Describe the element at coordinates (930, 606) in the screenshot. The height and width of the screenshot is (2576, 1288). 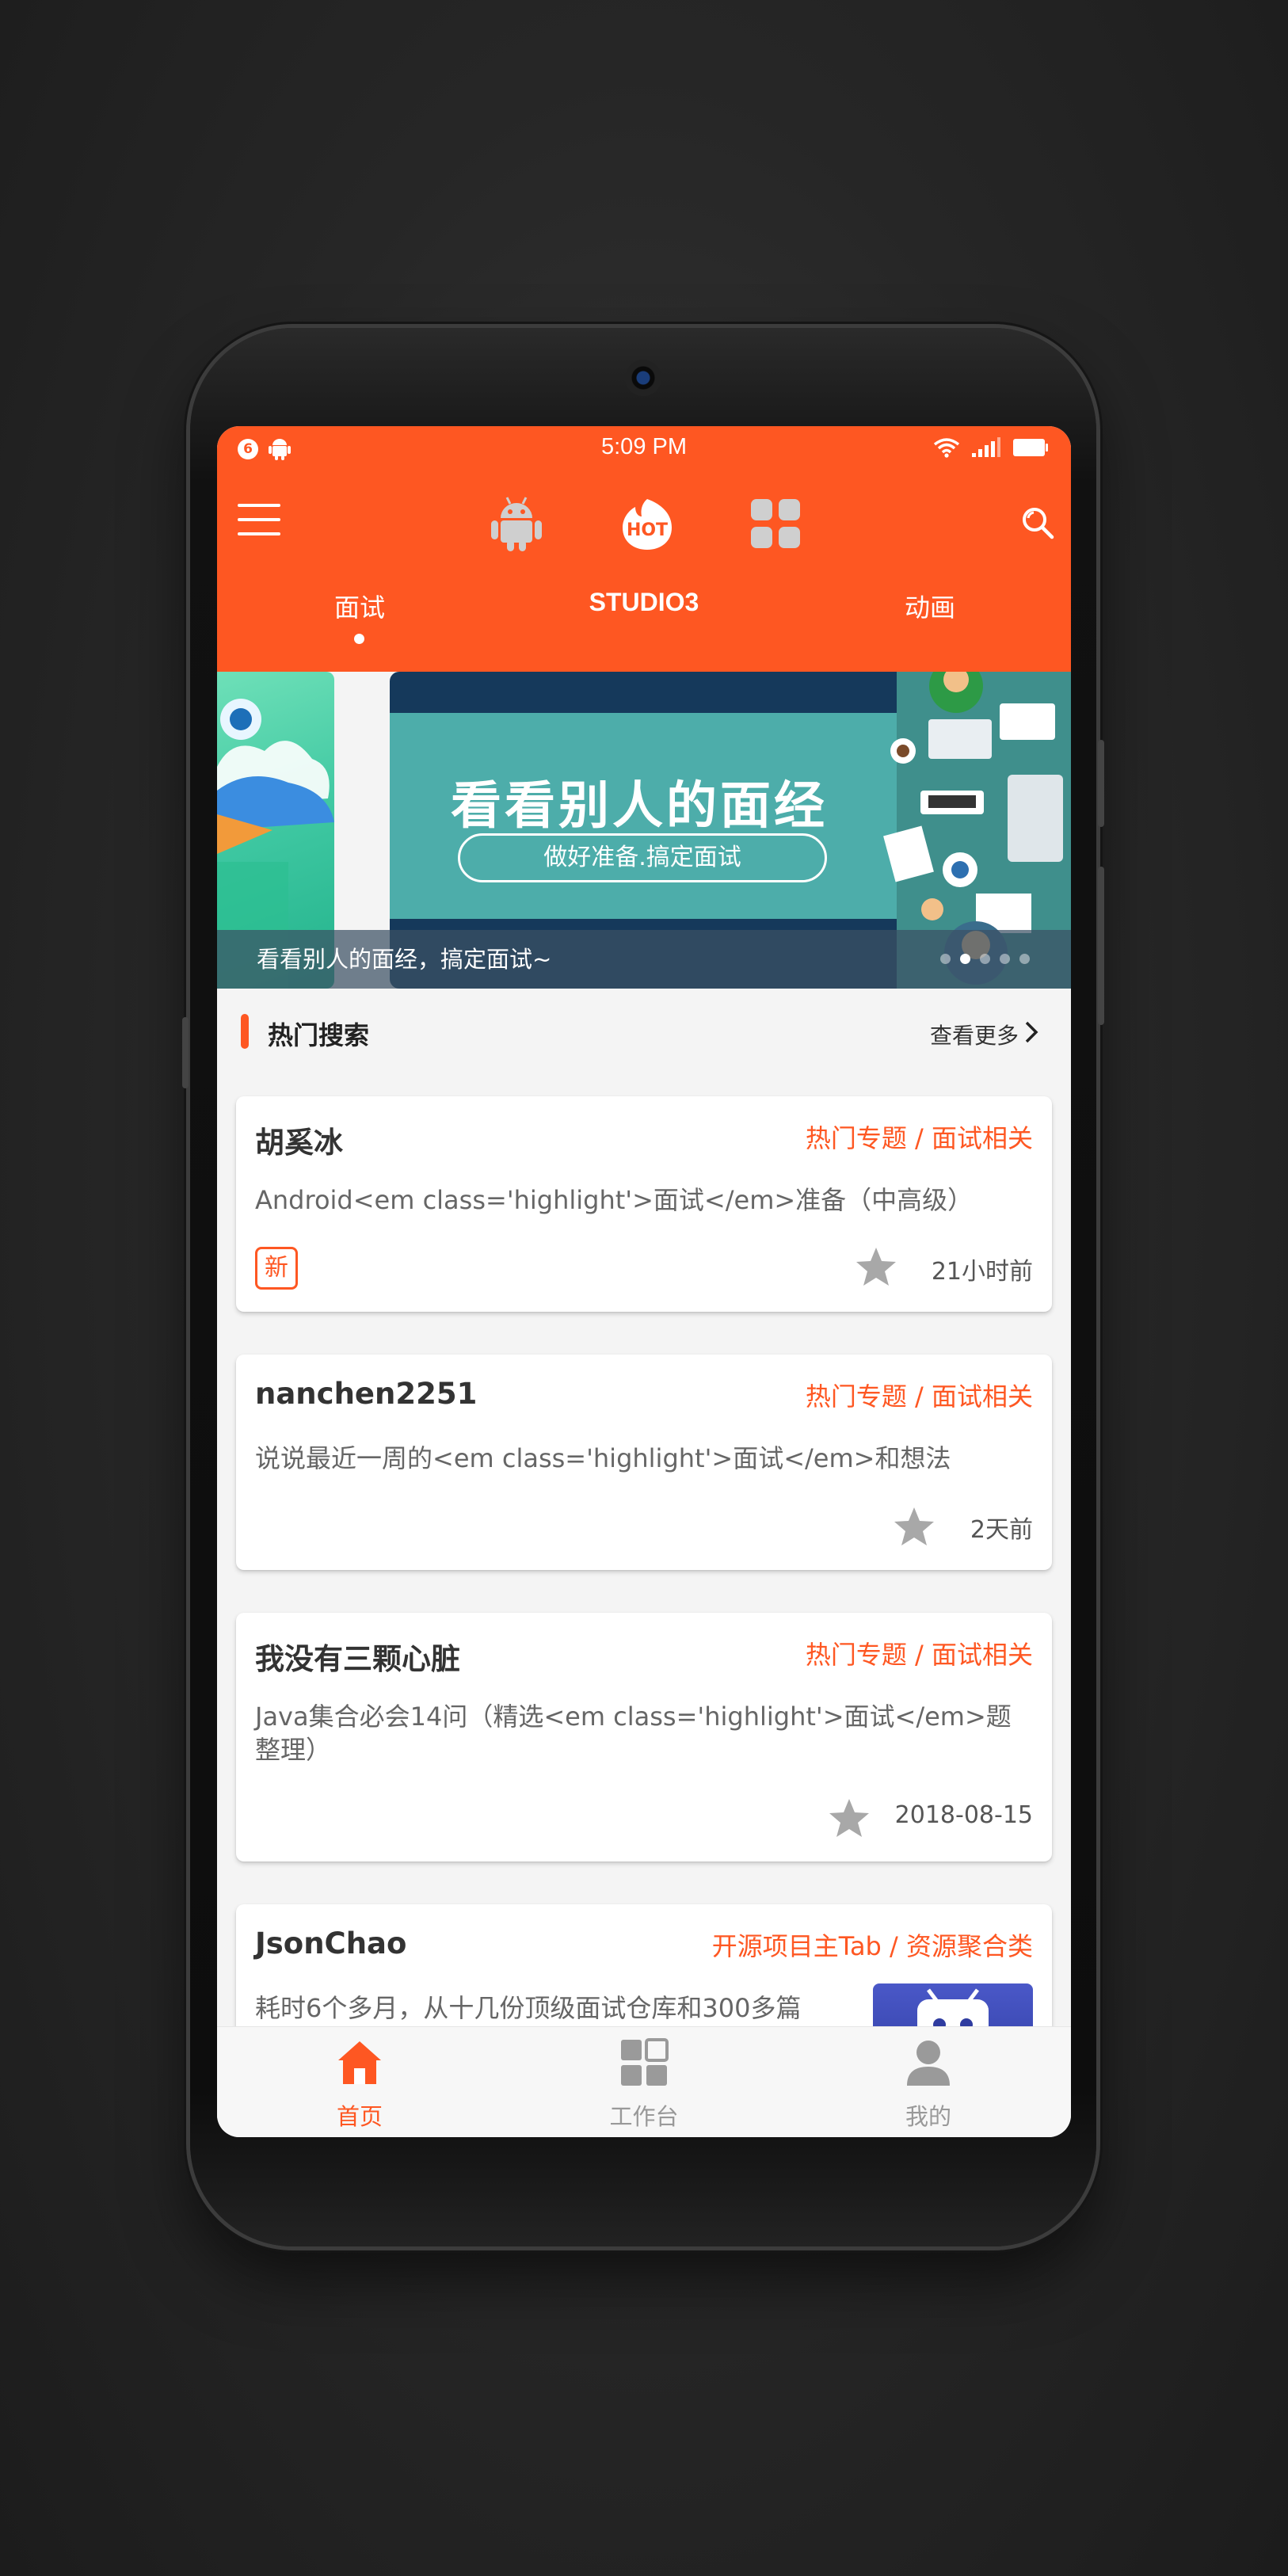
I see `tab-animation: 动画` at that location.